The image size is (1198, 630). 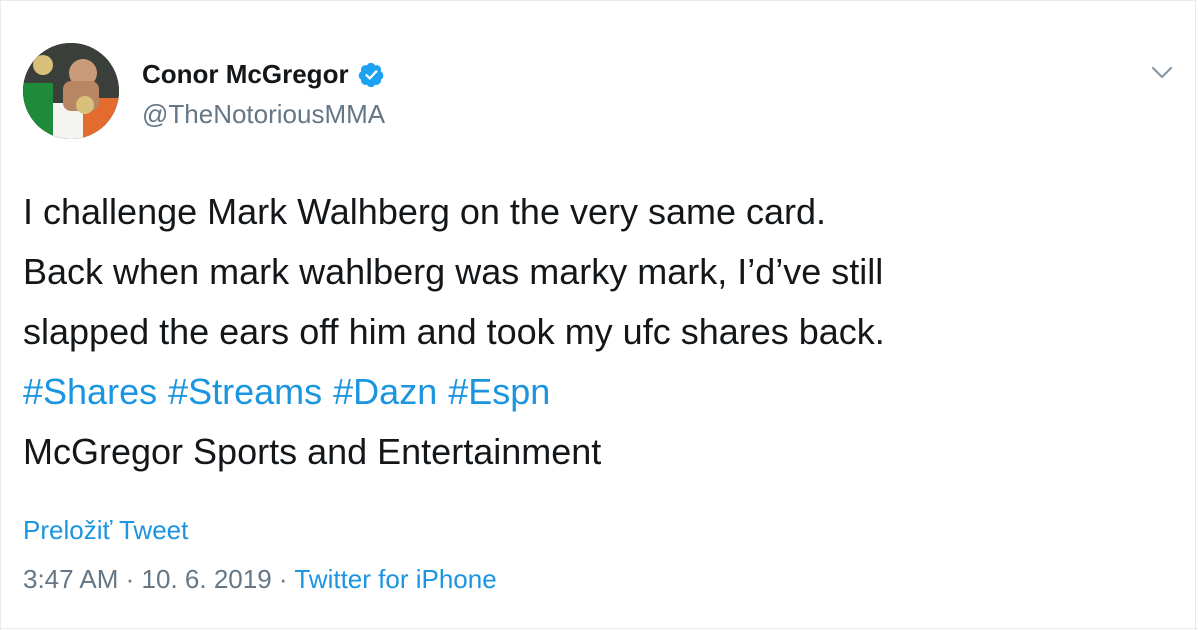 What do you see at coordinates (105, 530) in the screenshot?
I see `translate-tweet-link: Preložiť Tweet` at bounding box center [105, 530].